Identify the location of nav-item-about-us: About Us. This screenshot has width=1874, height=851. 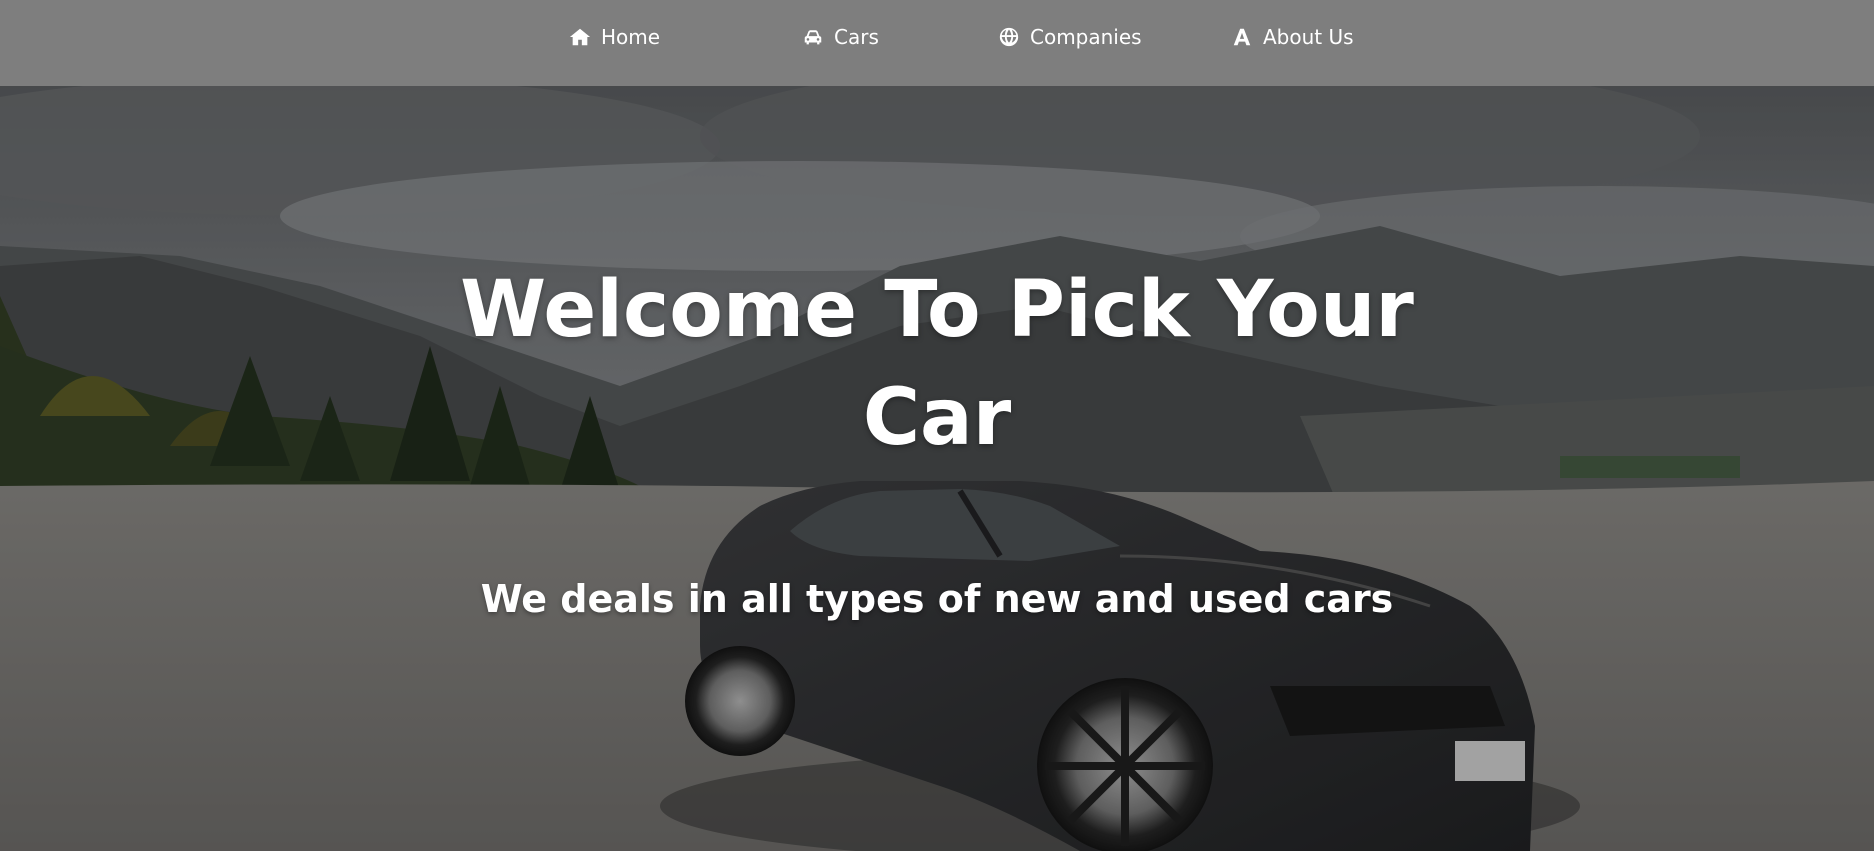
(1292, 37).